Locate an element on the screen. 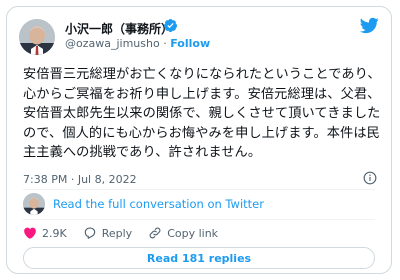 The image size is (400, 280). tweet-date: Jul 8, 2022 is located at coordinates (107, 179).